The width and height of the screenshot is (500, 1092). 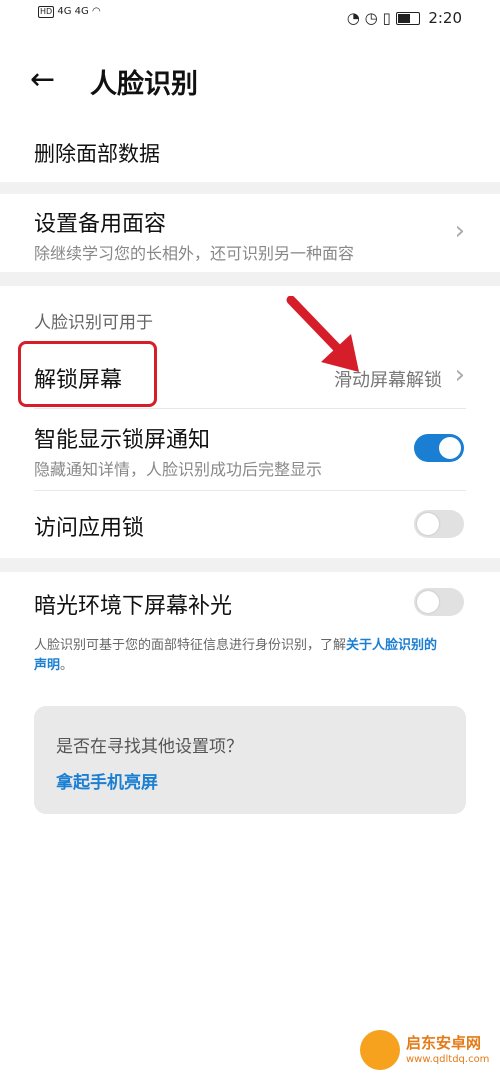 I want to click on footnote-text: 人脸识别可基于您的面部特征信息进行身份识别，了解, so click(x=190, y=645).